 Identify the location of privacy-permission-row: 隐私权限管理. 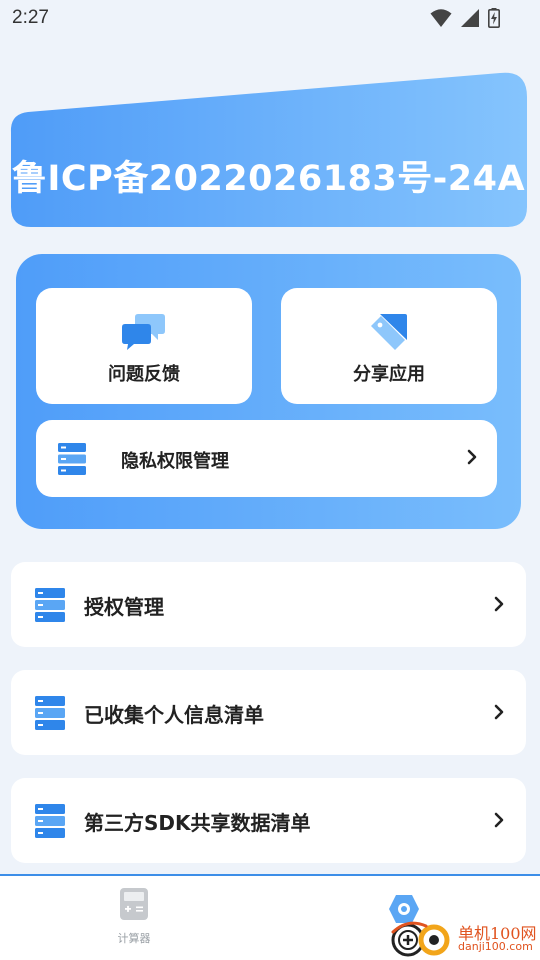
(266, 458).